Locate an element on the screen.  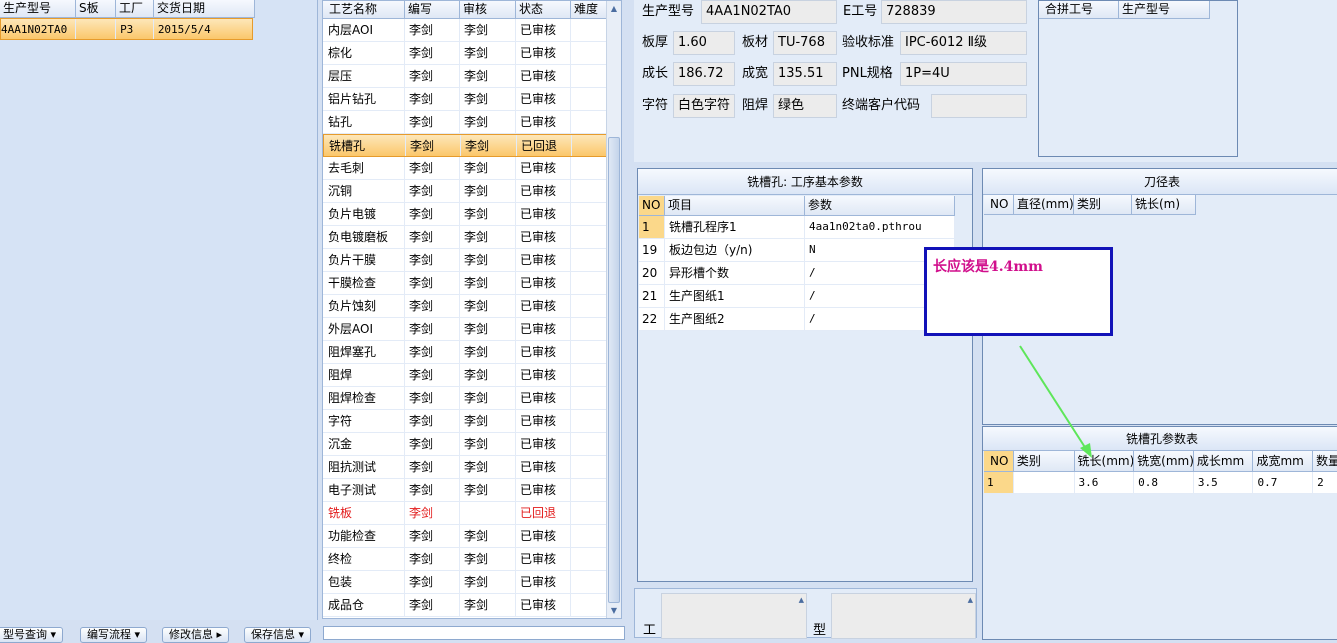
char-field: 白色字符 is located at coordinates (704, 106).